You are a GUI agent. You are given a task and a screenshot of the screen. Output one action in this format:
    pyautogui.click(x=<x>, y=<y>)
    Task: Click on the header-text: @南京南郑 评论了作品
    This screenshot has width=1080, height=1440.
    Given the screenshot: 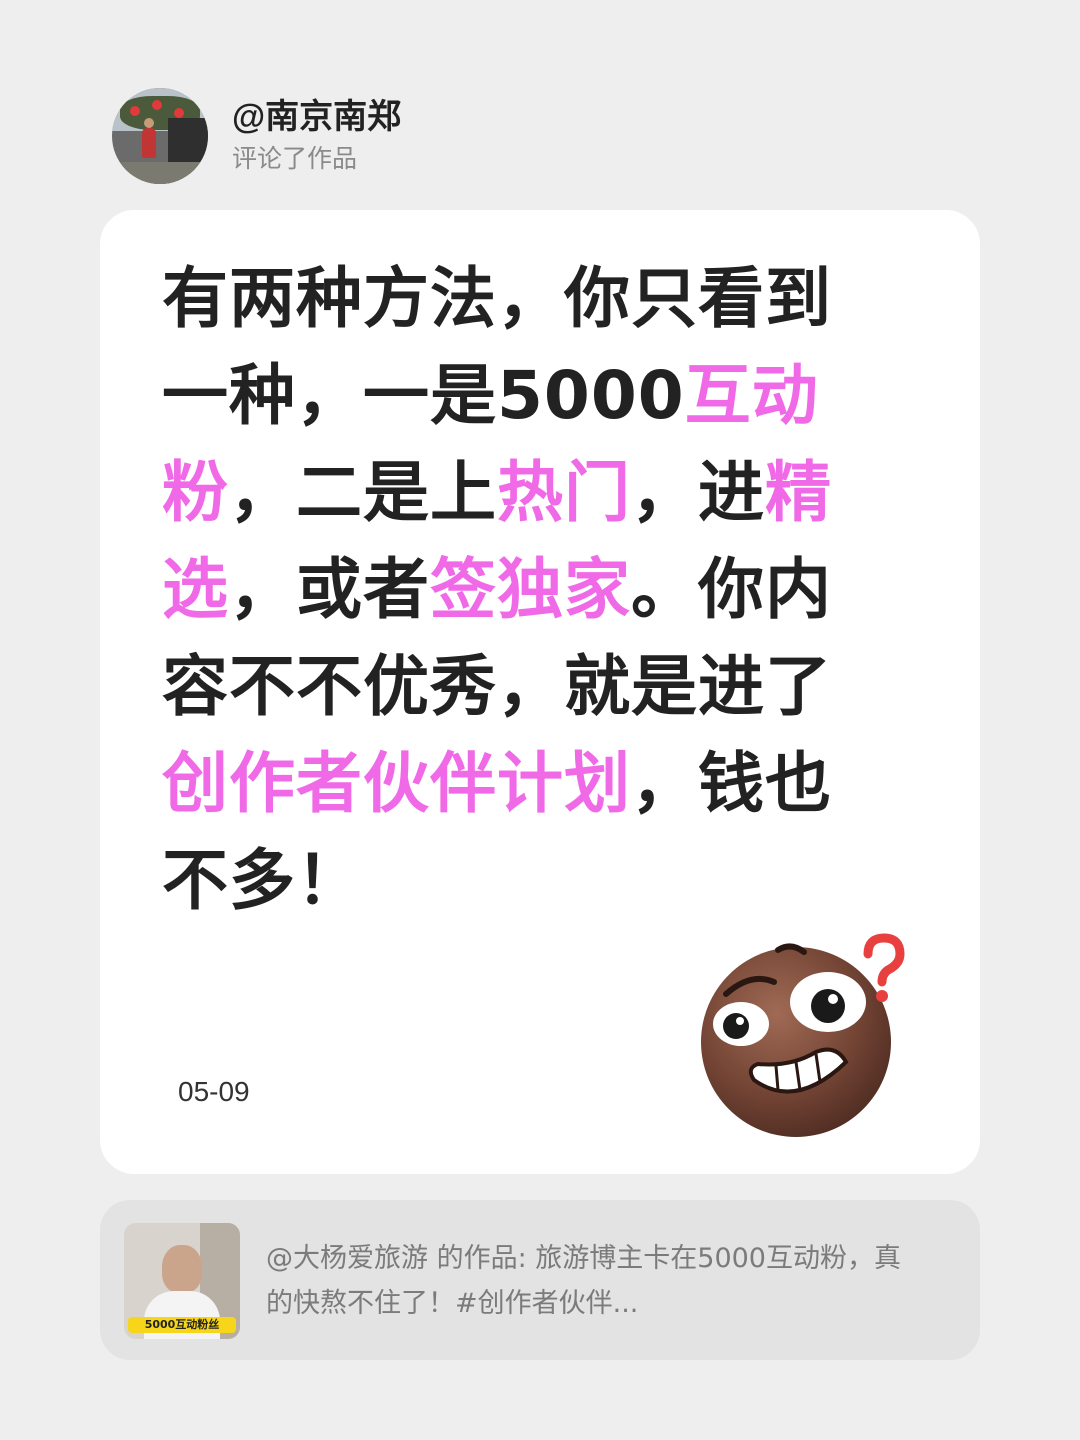 What is the action you would take?
    pyautogui.click(x=316, y=136)
    